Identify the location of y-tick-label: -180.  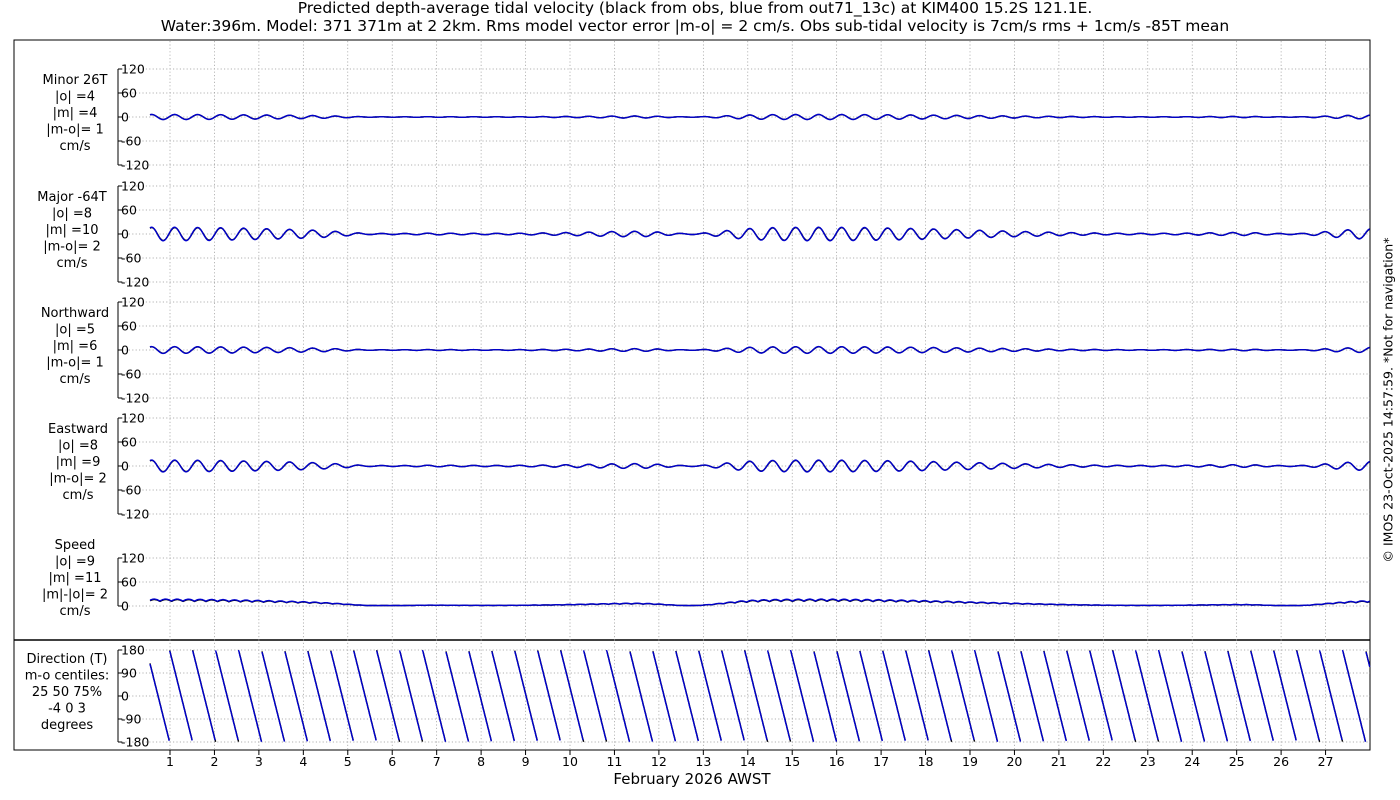
(135, 742).